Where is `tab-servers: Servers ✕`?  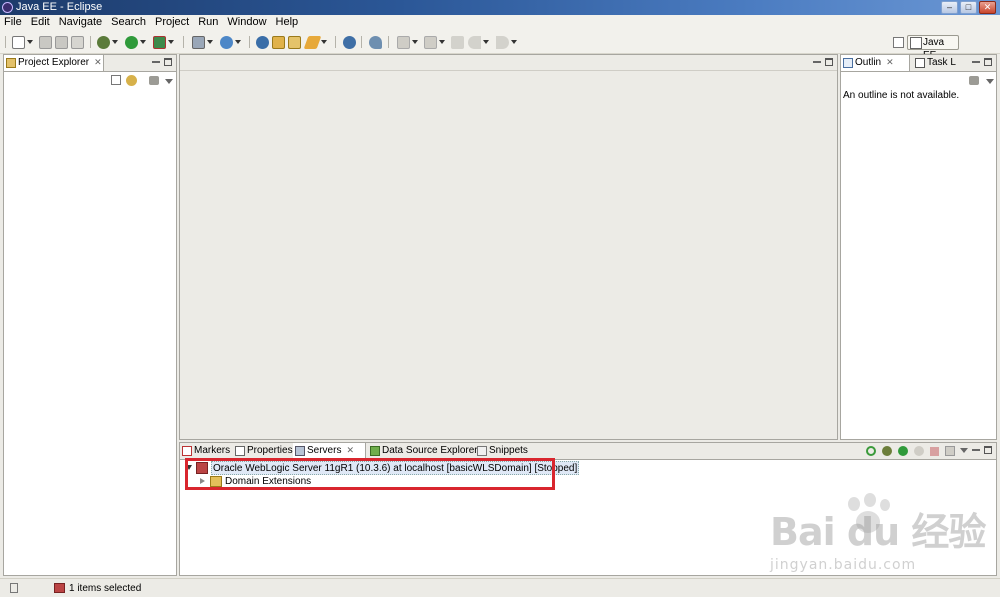
tab-servers: Servers ✕ is located at coordinates (329, 451).